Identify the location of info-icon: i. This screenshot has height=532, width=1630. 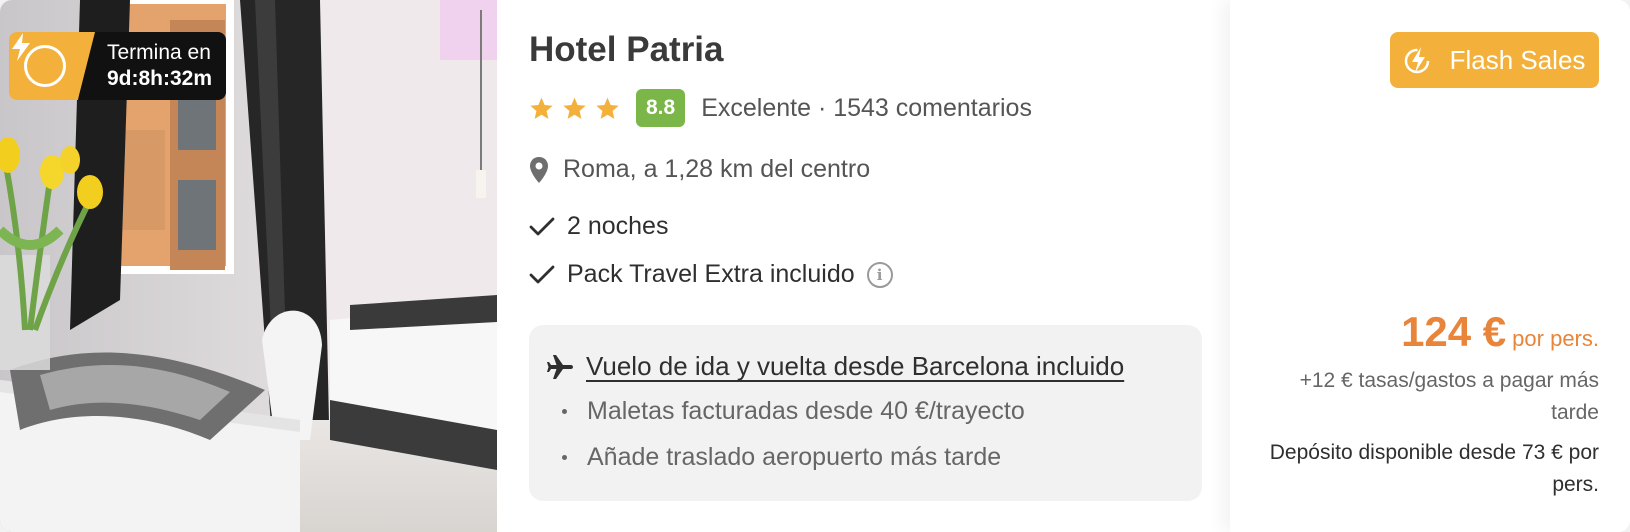
(879, 274).